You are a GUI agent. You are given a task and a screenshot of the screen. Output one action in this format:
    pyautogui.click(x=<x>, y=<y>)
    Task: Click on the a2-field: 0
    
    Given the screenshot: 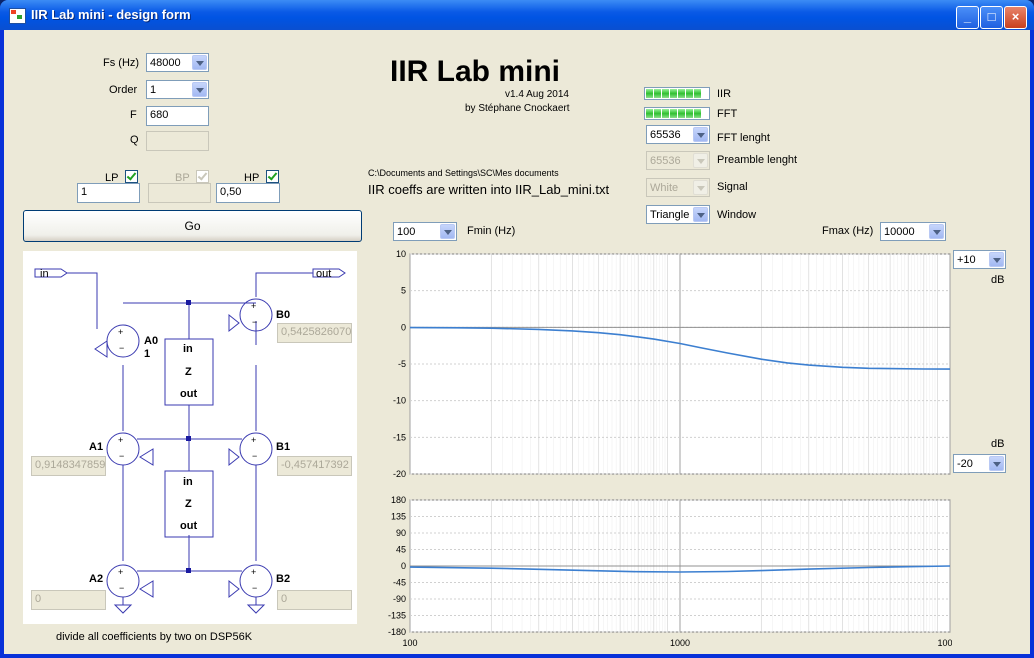 What is the action you would take?
    pyautogui.click(x=68, y=600)
    